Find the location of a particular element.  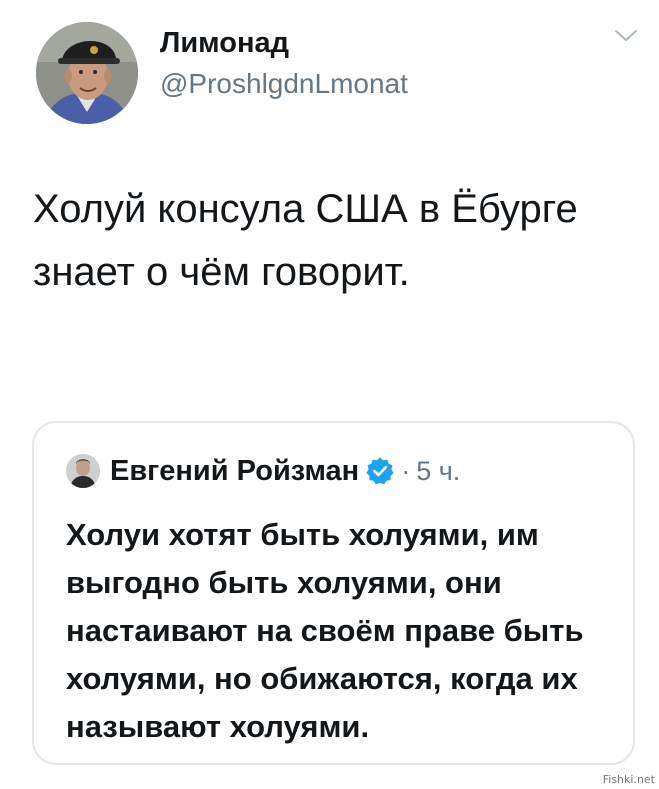

quoted-tweet-time: 5 ч. is located at coordinates (438, 471).